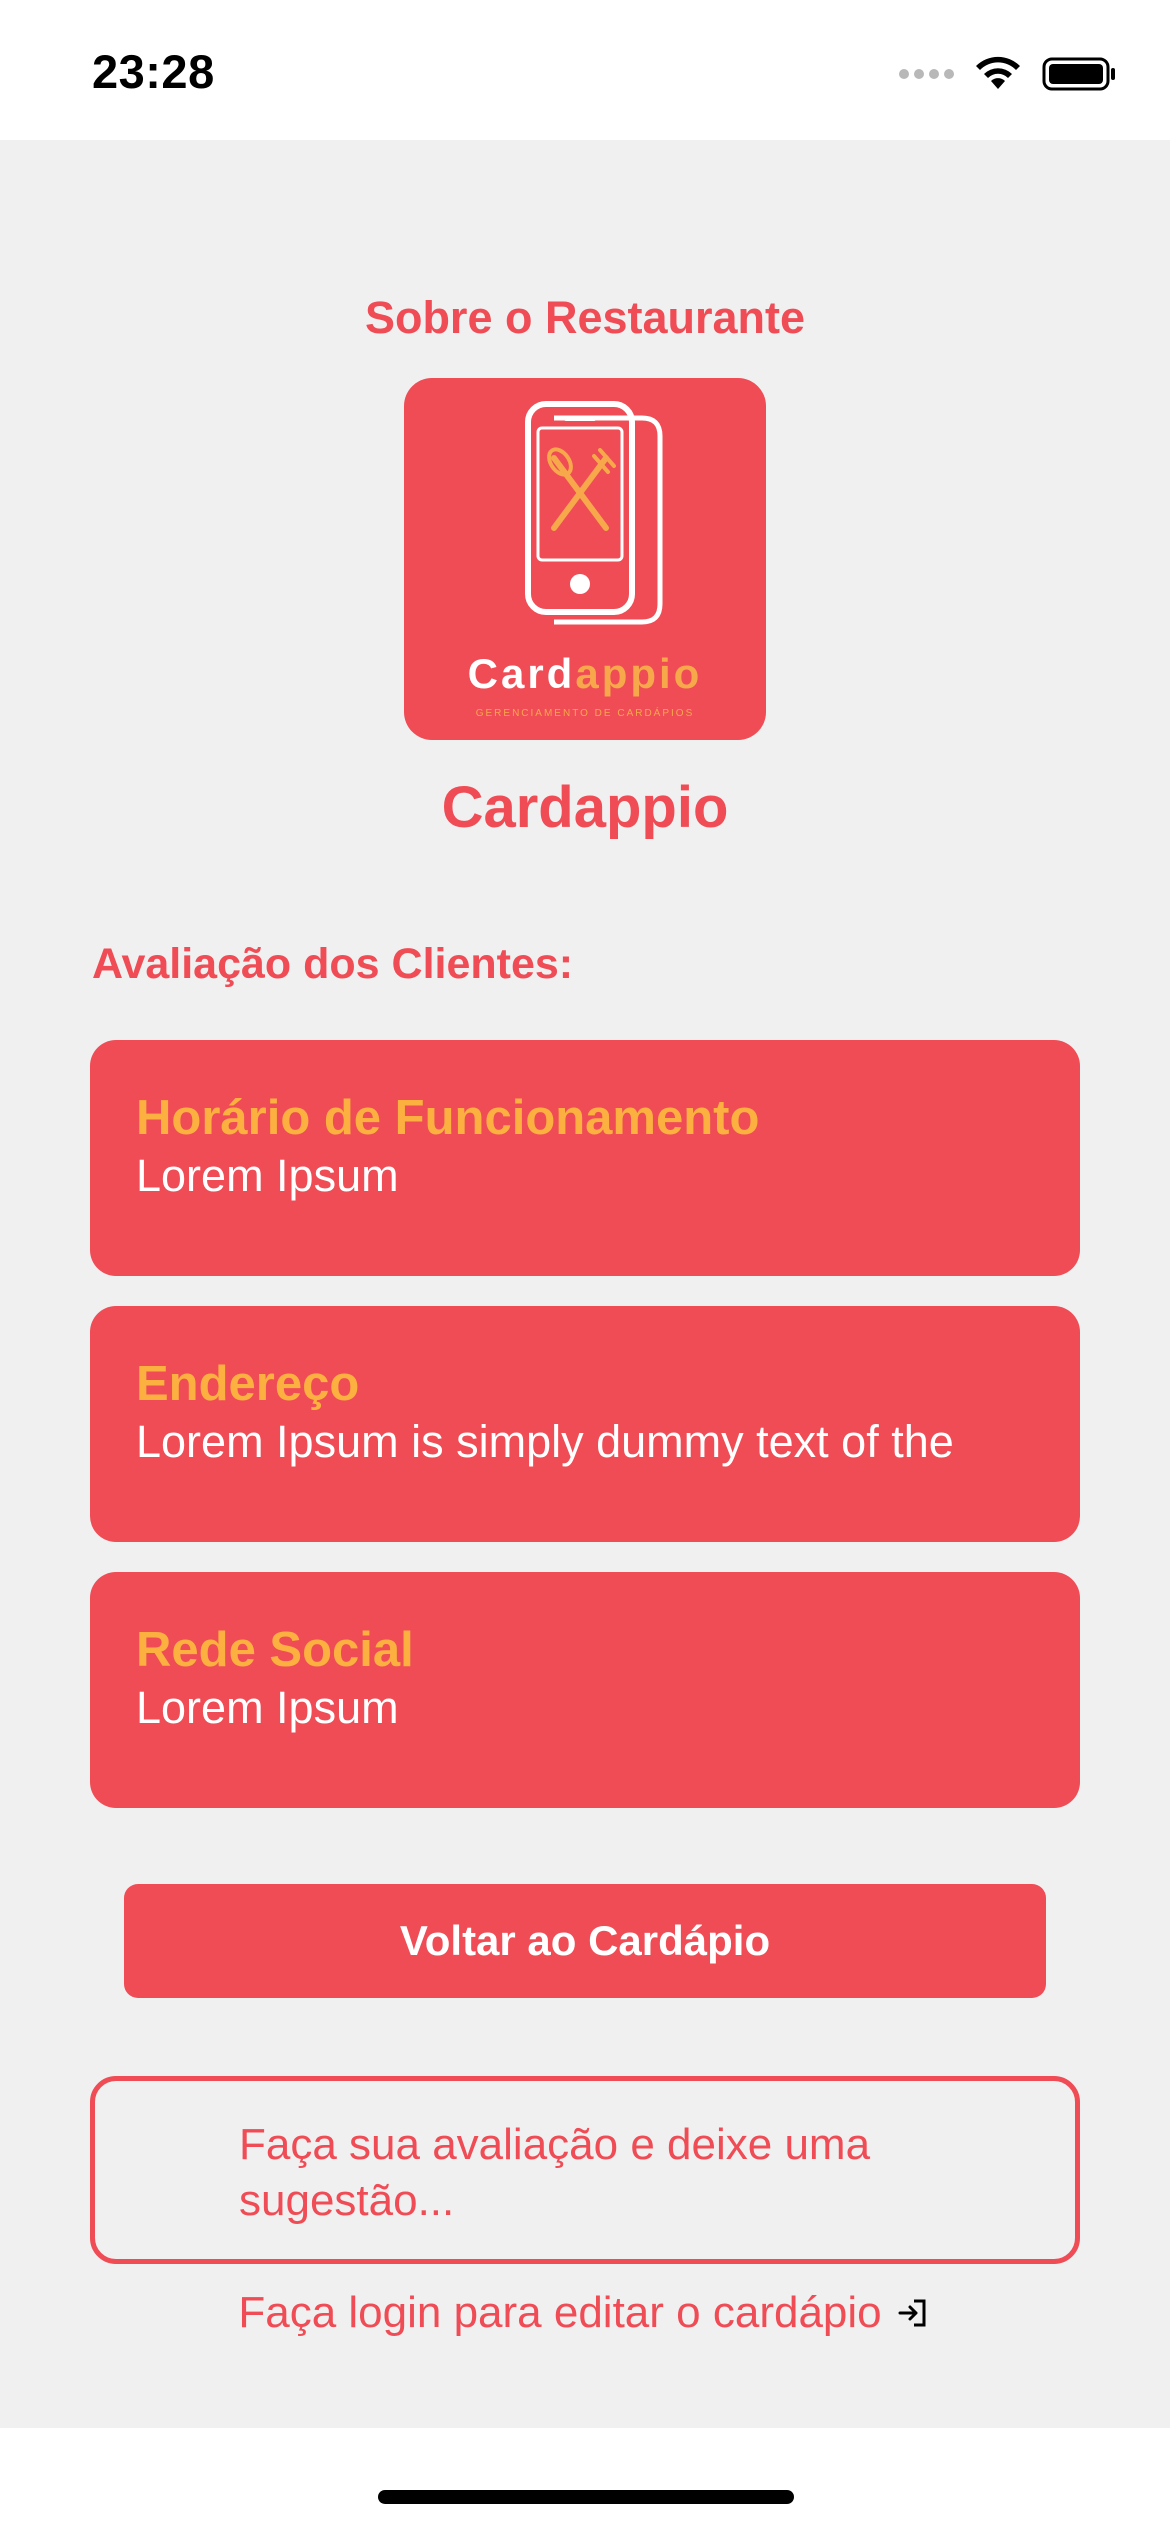 The height and width of the screenshot is (2532, 1170). Describe the element at coordinates (153, 71) in the screenshot. I see `status-time: 23:28` at that location.